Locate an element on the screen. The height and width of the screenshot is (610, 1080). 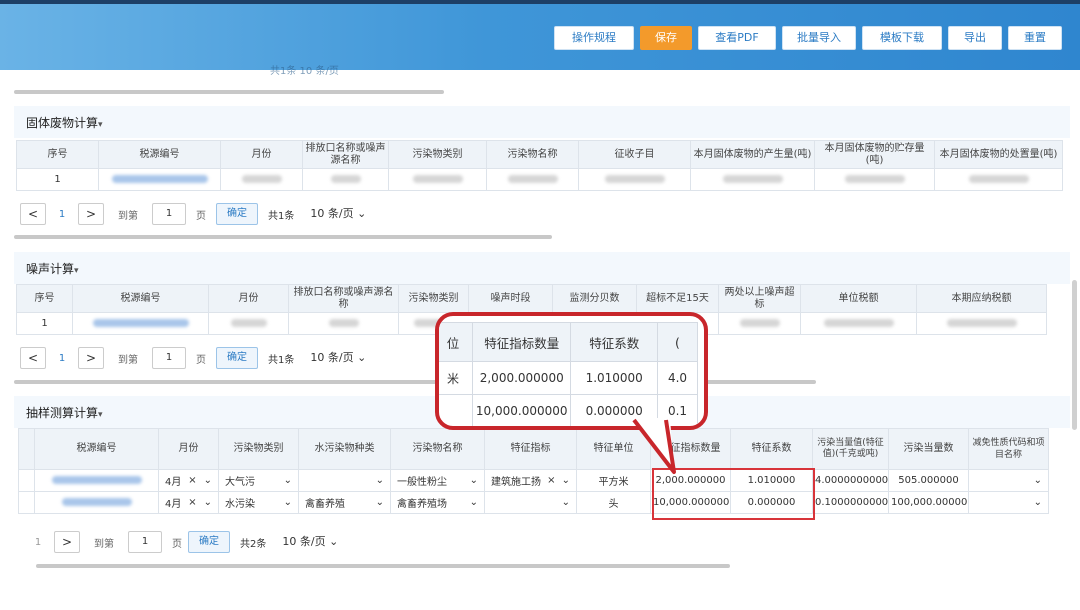
sampling-section-title: 抽样测算计算▾ is located at coordinates (64, 412).